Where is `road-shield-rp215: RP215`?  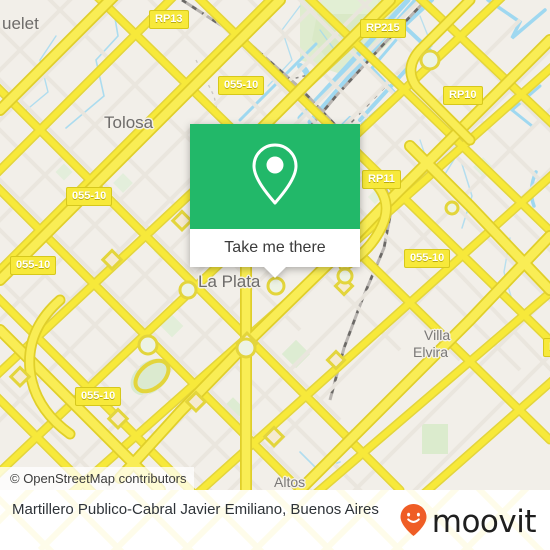
road-shield-rp215: RP215 is located at coordinates (383, 28).